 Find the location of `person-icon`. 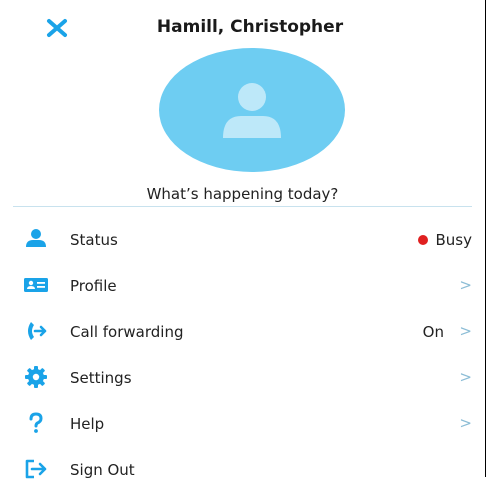

person-icon is located at coordinates (36, 239).